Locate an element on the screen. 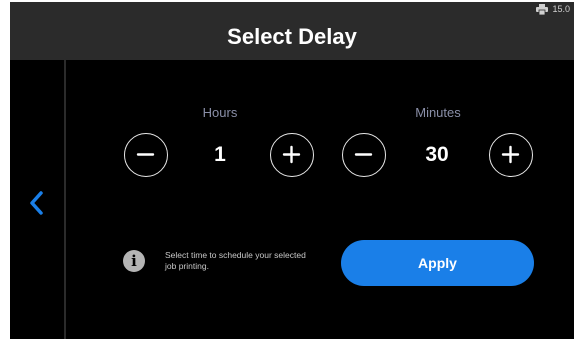  page-title: Select Delay is located at coordinates (292, 36).